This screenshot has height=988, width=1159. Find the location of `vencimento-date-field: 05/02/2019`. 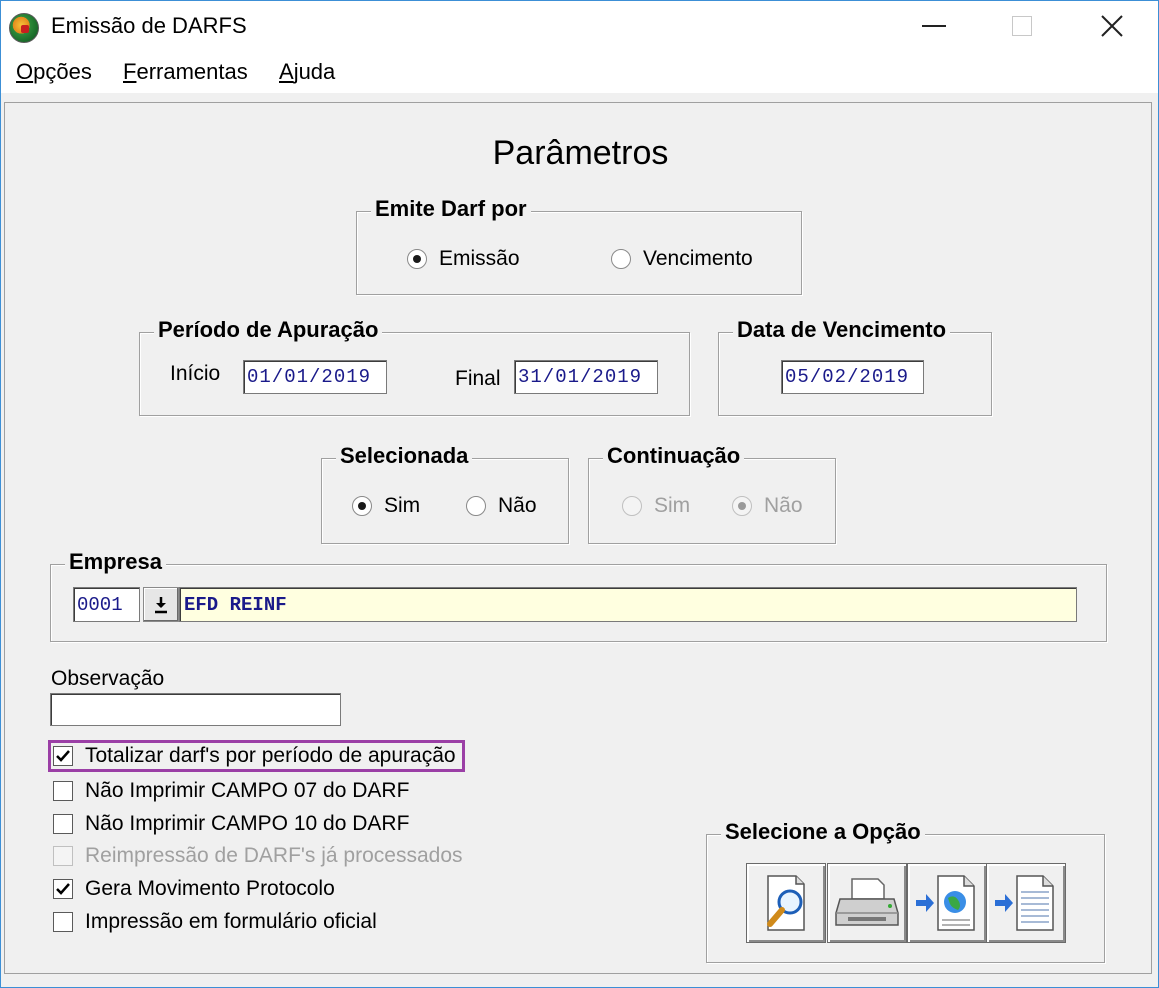

vencimento-date-field: 05/02/2019 is located at coordinates (852, 377).